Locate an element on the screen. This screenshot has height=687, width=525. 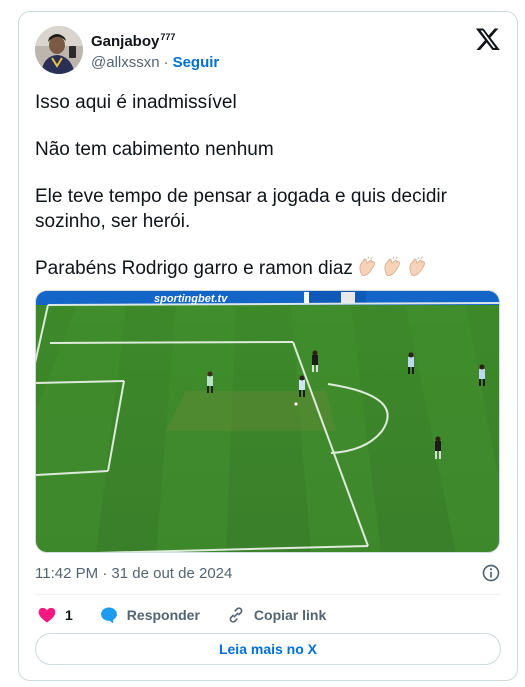
handle-row: @allxssxn · Seguir is located at coordinates (155, 62).